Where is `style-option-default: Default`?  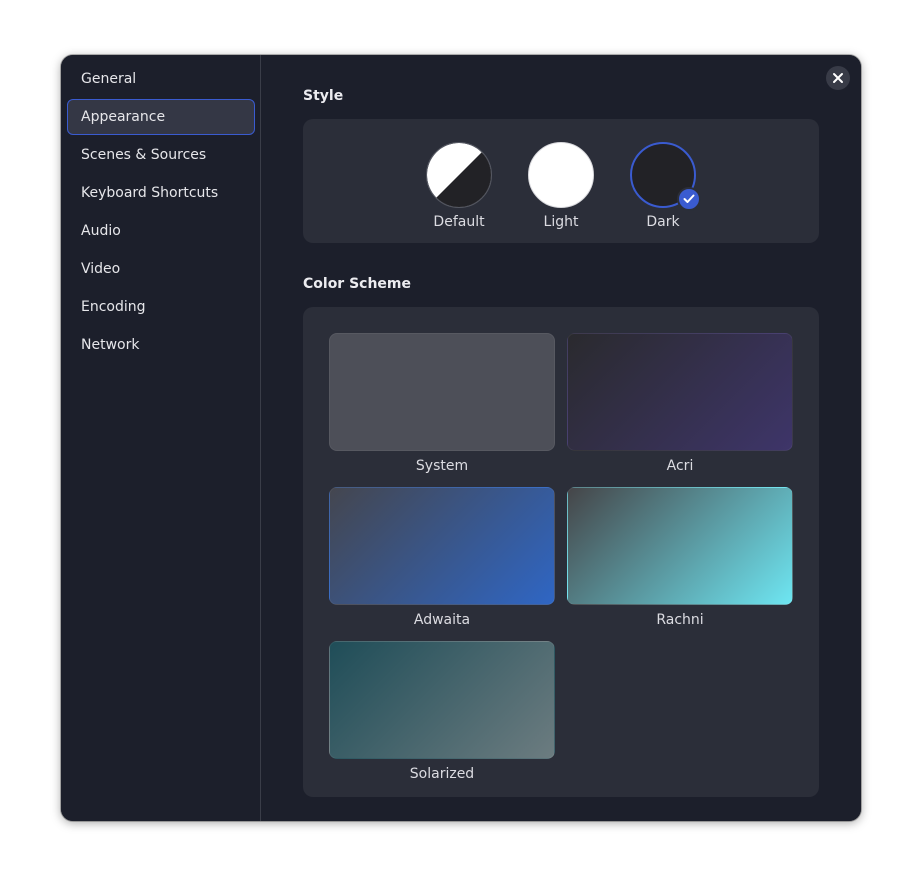
style-option-default: Default is located at coordinates (459, 191).